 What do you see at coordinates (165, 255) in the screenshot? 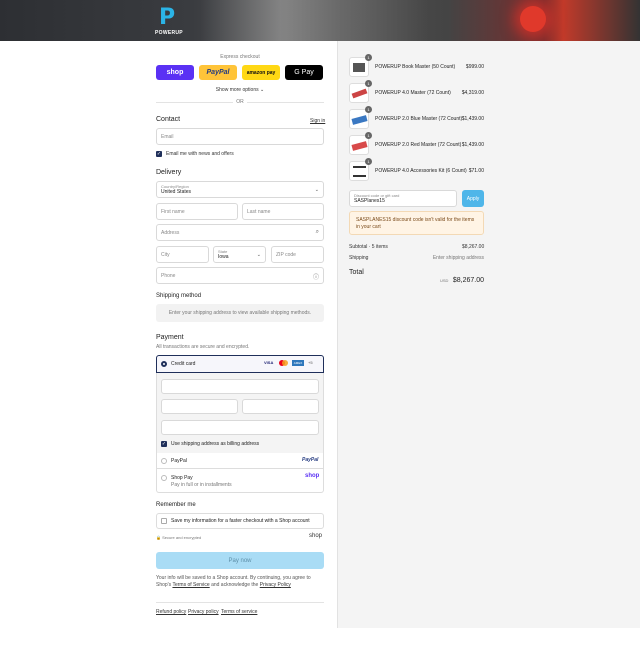
I see `city-placeholder: City` at bounding box center [165, 255].